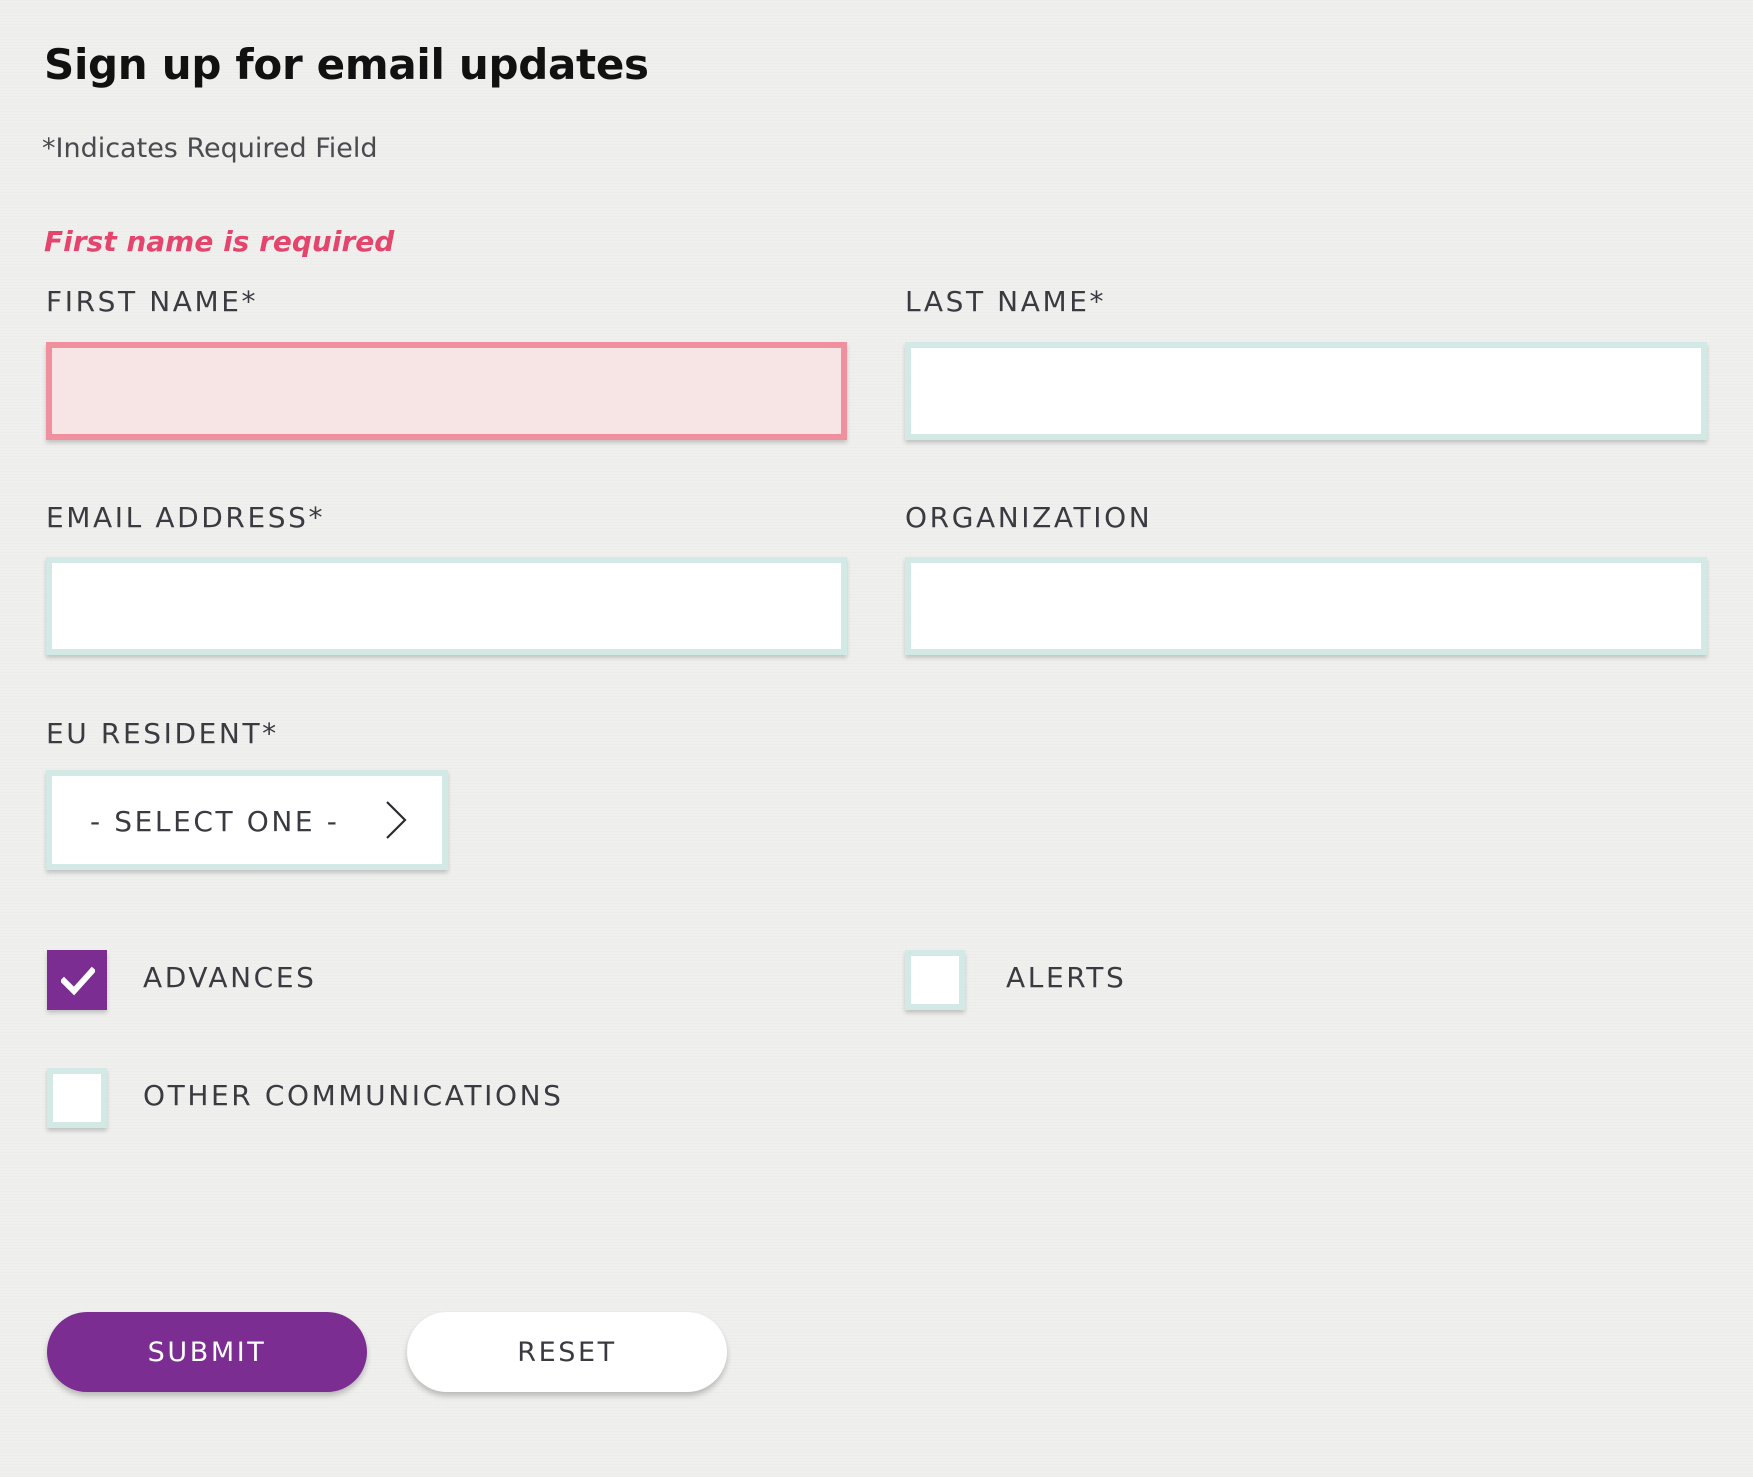 The image size is (1753, 1477). I want to click on alerts-label: ALERTS, so click(1066, 977).